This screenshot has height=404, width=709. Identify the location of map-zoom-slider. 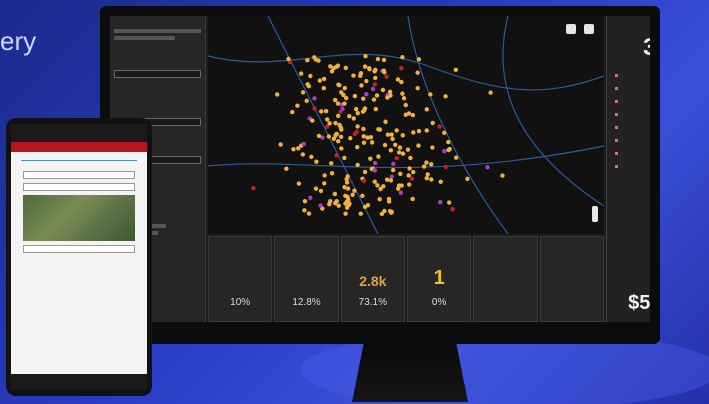
(595, 214).